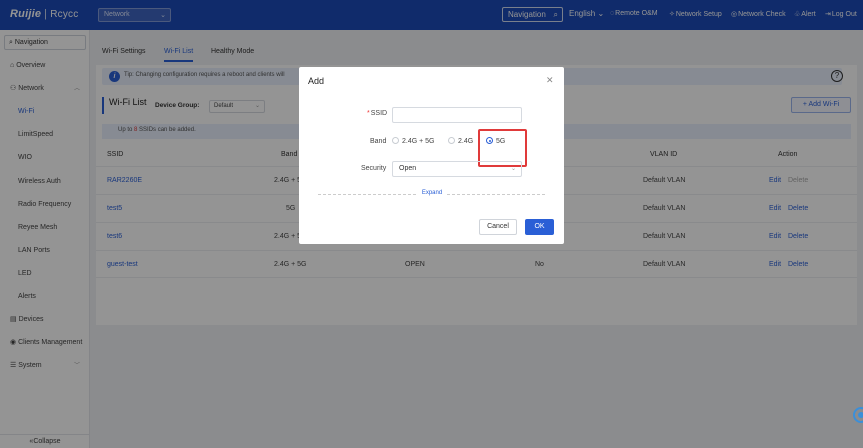 This screenshot has width=863, height=448. Describe the element at coordinates (513, 169) in the screenshot. I see `chevron-down-icon: ⌄` at that location.